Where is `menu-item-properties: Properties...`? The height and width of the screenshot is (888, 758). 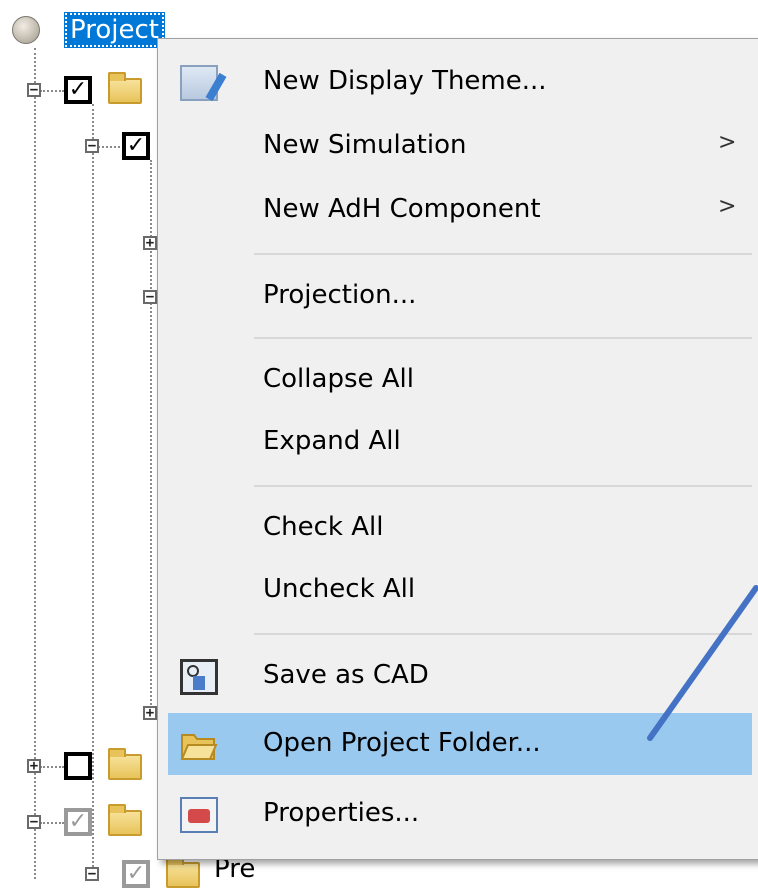
menu-item-properties: Properties... is located at coordinates (460, 814).